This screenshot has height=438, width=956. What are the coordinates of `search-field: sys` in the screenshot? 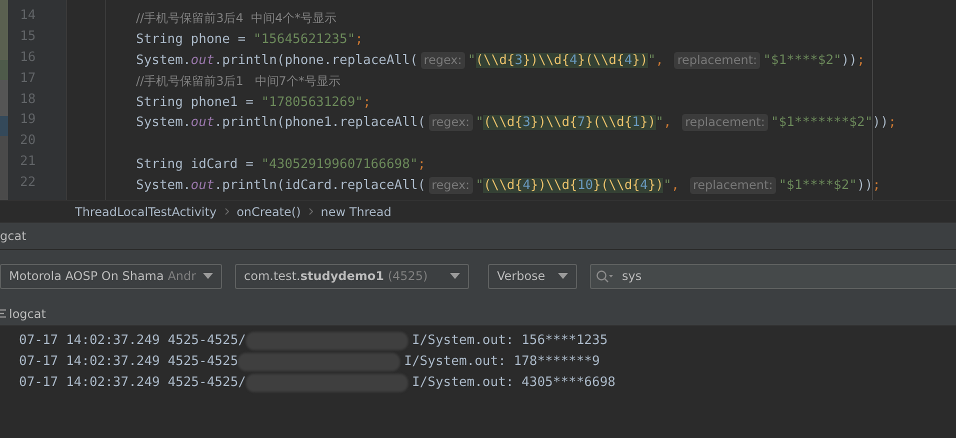 It's located at (773, 276).